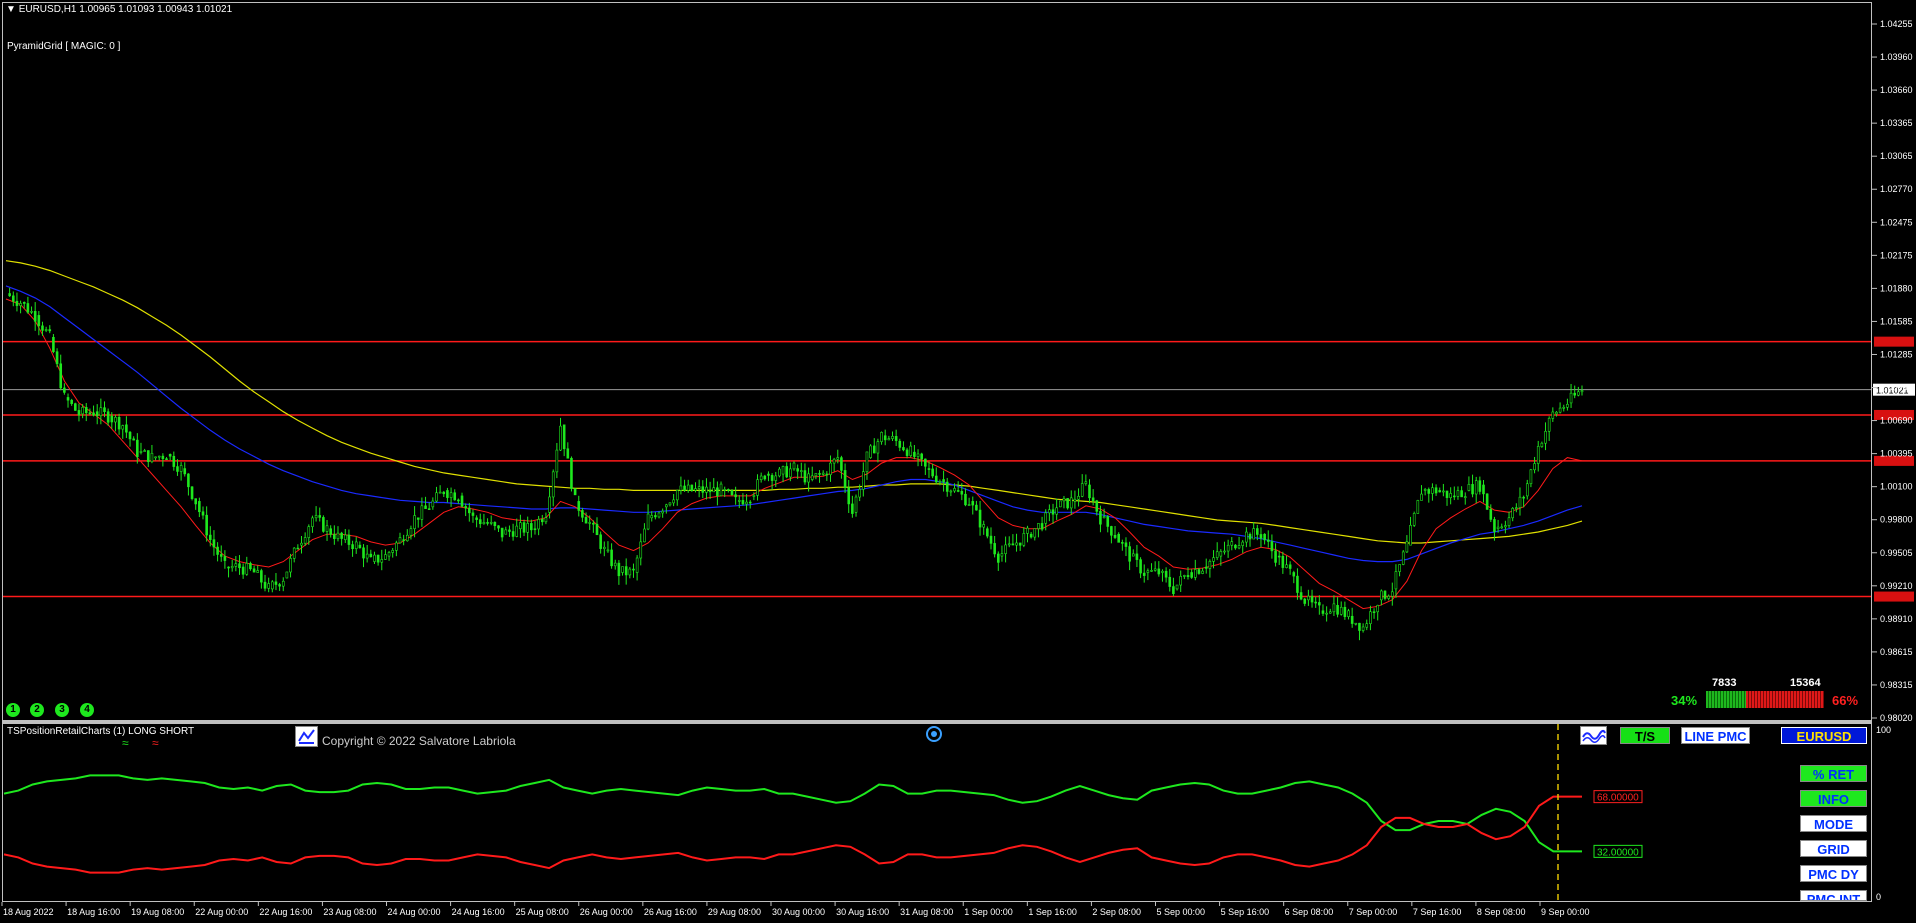 This screenshot has width=1916, height=923. I want to click on marker-4: 4, so click(87, 710).